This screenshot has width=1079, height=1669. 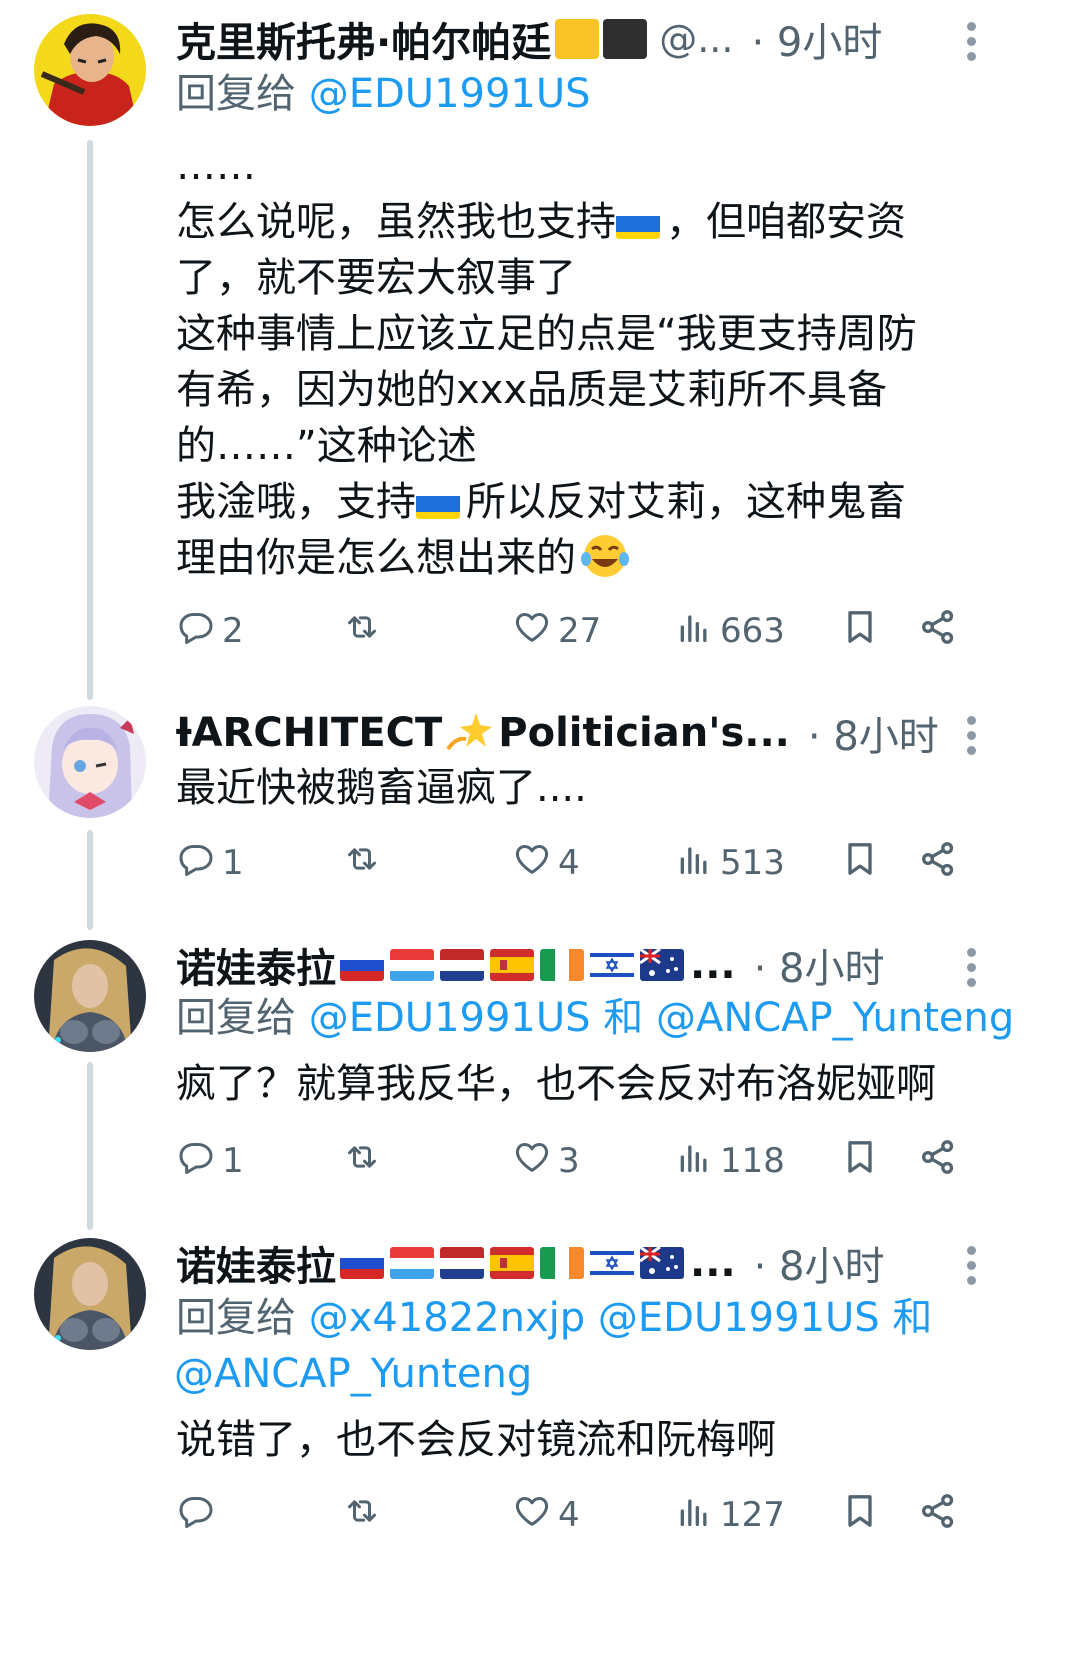 I want to click on action-bar: 2 27 663, so click(x=571, y=631).